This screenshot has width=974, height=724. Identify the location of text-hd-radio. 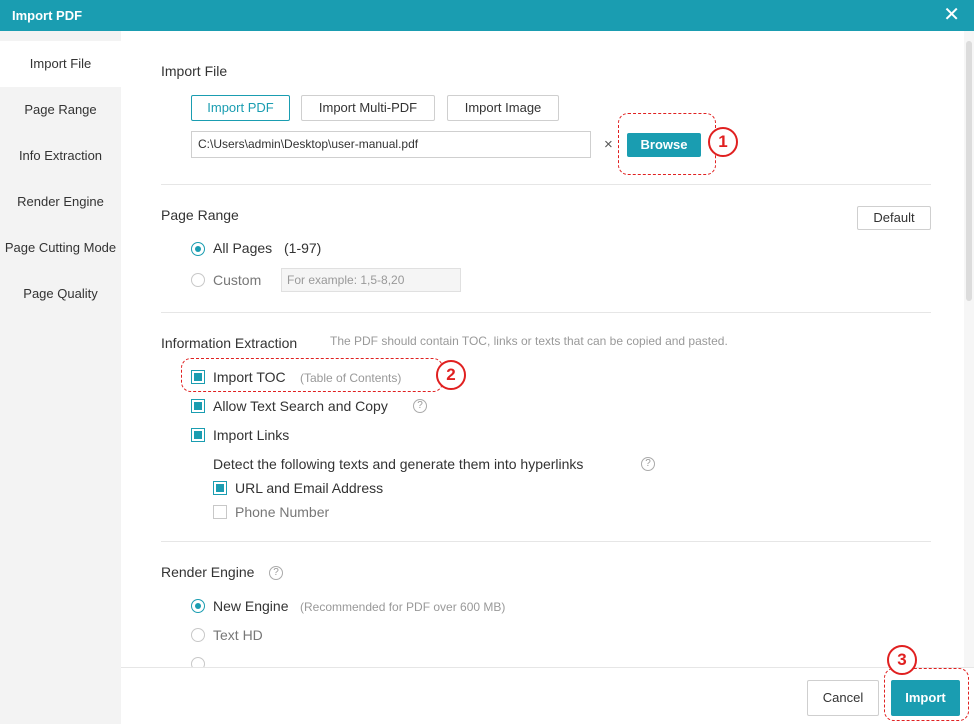
(198, 635).